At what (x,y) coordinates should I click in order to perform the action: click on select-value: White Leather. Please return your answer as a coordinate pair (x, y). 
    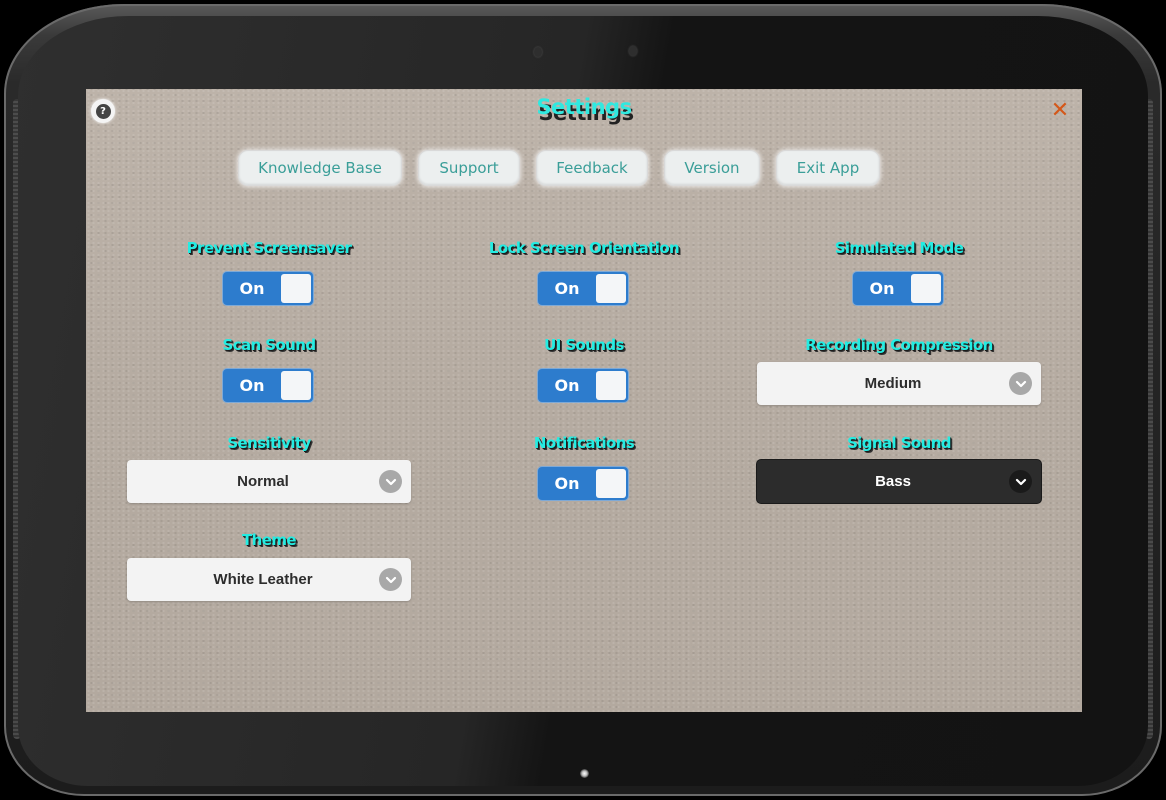
    Looking at the image, I should click on (263, 579).